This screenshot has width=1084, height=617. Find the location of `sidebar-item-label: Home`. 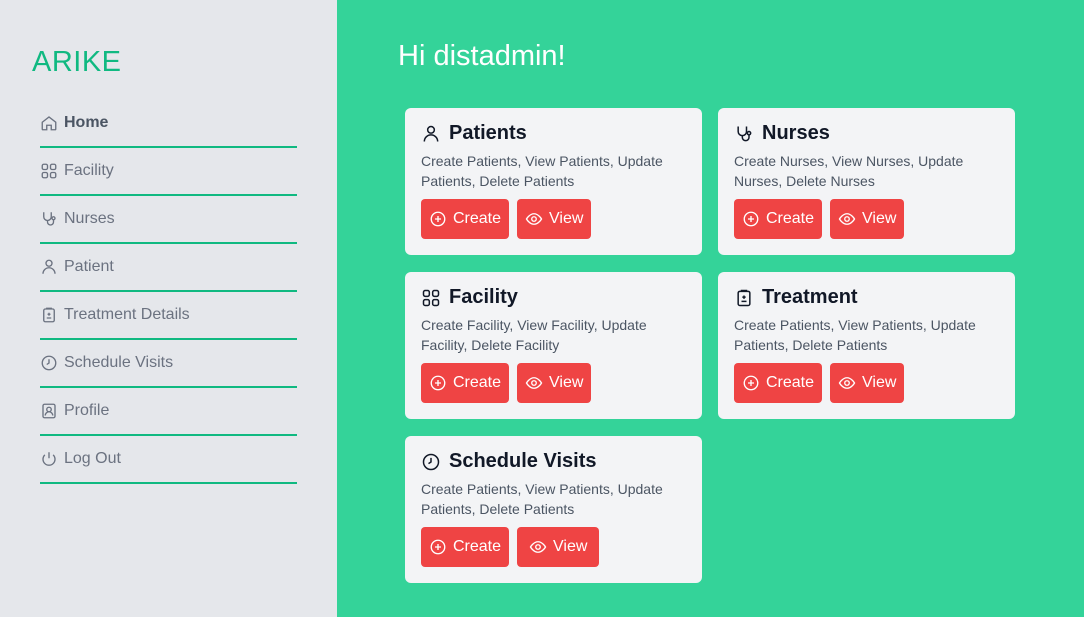

sidebar-item-label: Home is located at coordinates (86, 122).